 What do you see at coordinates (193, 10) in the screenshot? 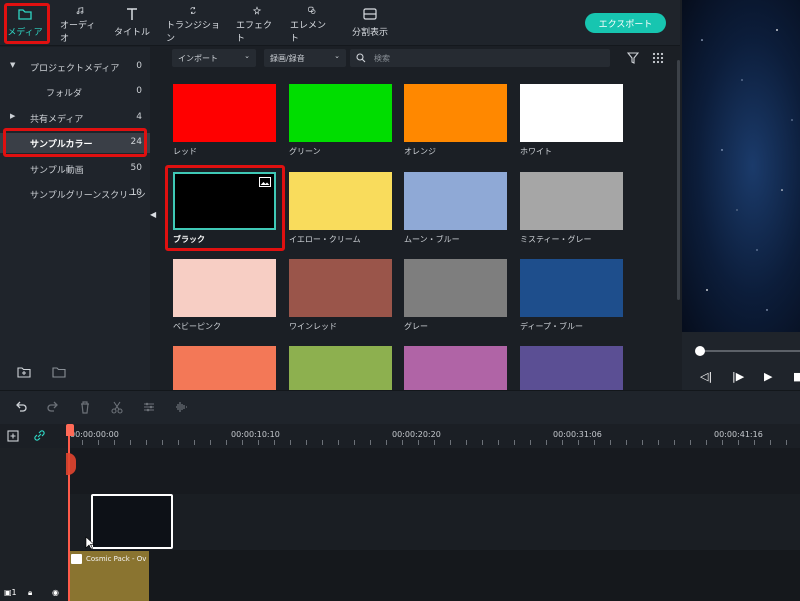
I see `transition-icon` at bounding box center [193, 10].